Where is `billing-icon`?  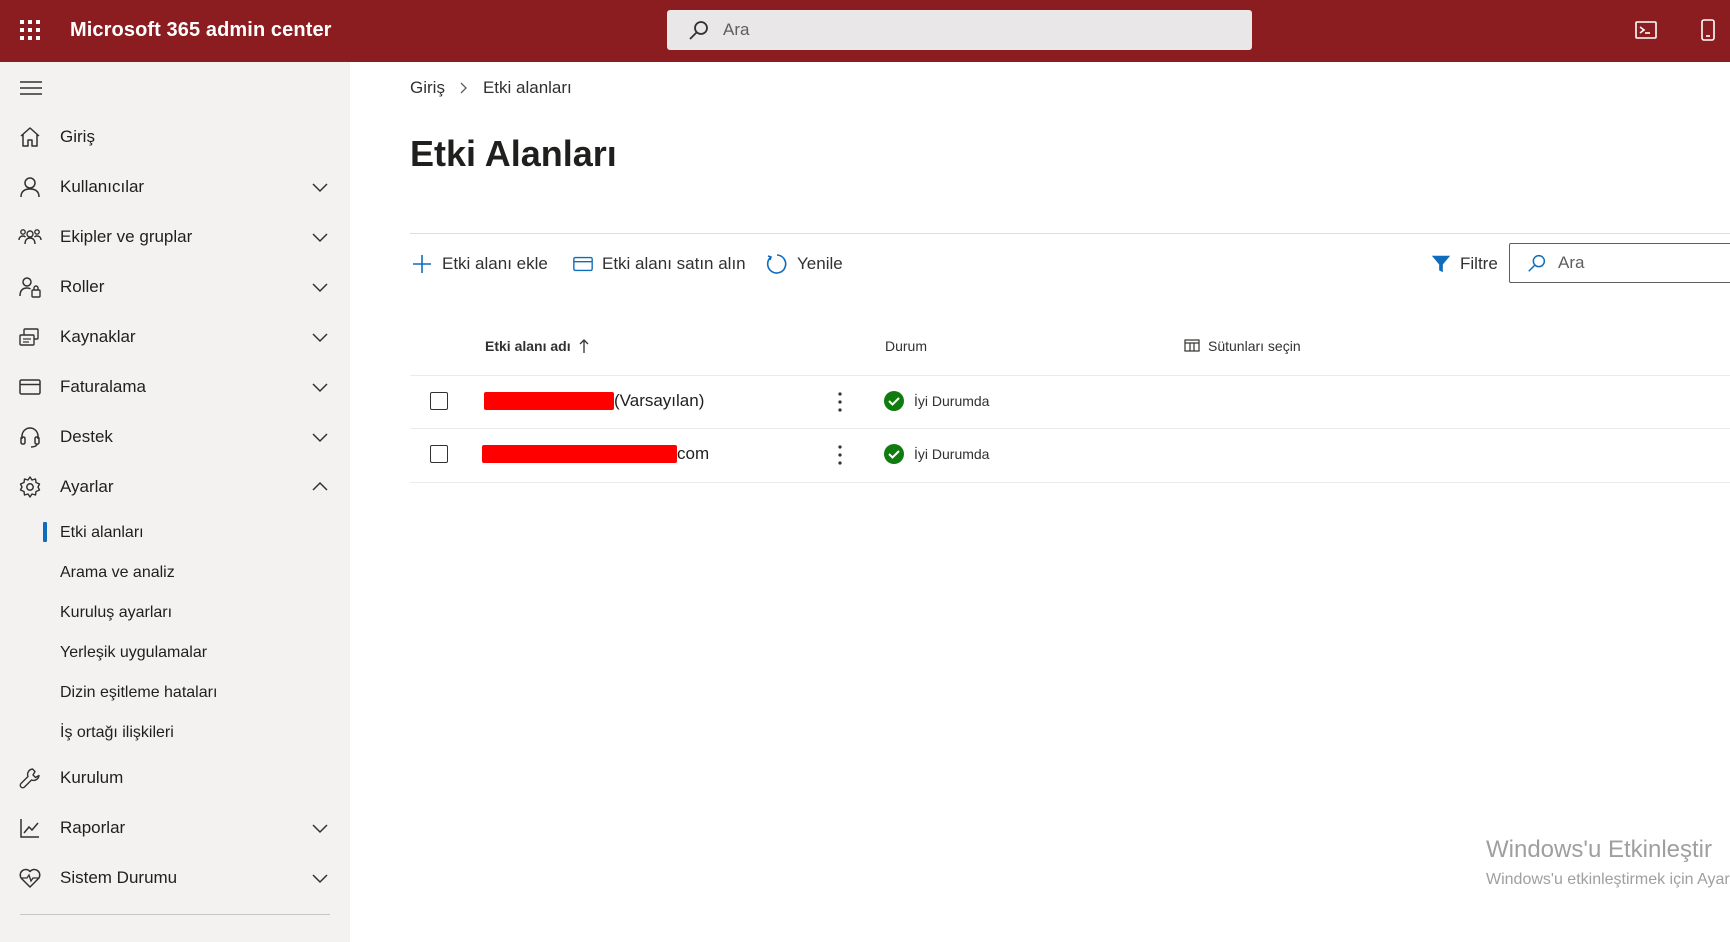
billing-icon is located at coordinates (30, 387).